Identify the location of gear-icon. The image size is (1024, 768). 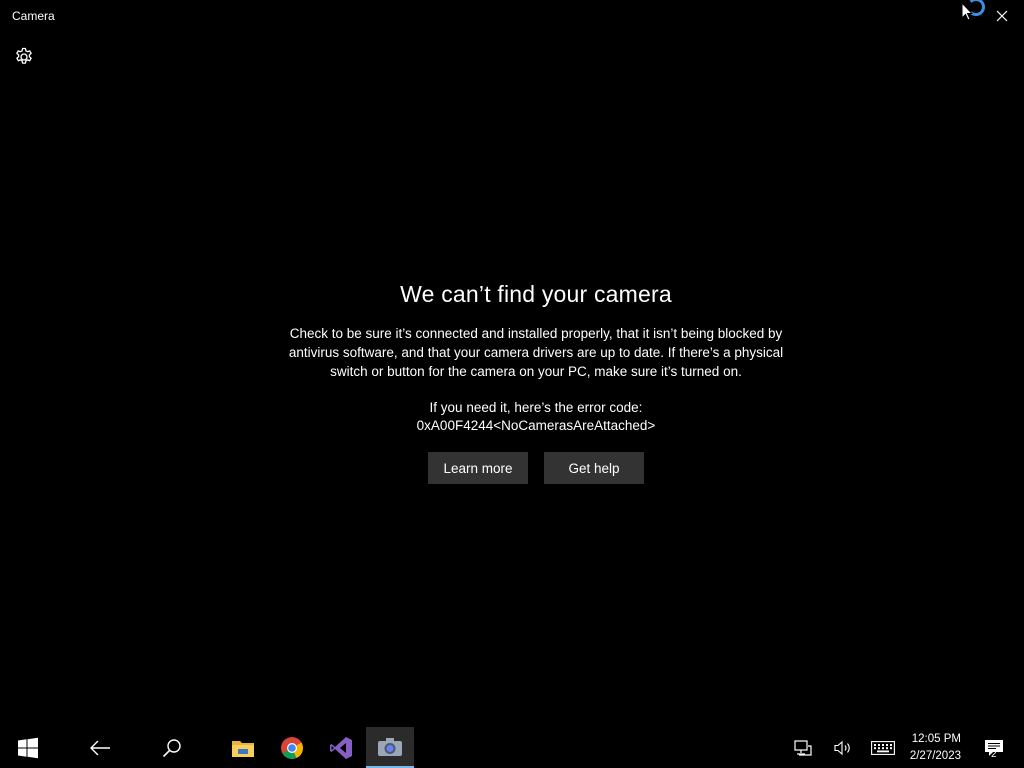
(24, 55).